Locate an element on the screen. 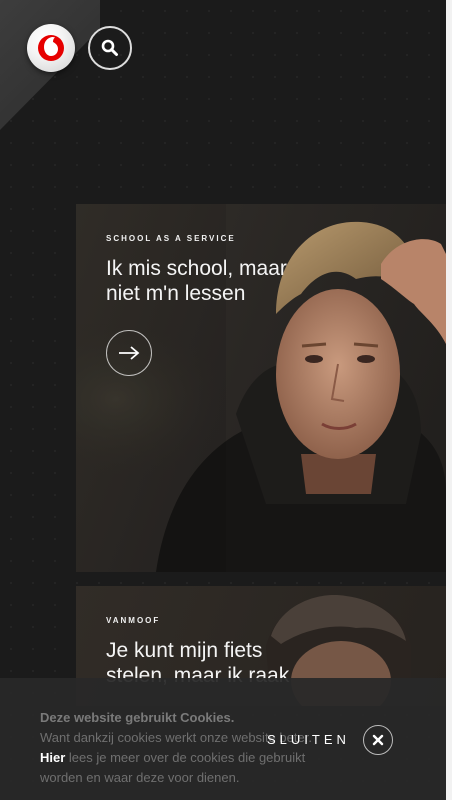 This screenshot has width=452, height=800. search-icon is located at coordinates (109, 47).